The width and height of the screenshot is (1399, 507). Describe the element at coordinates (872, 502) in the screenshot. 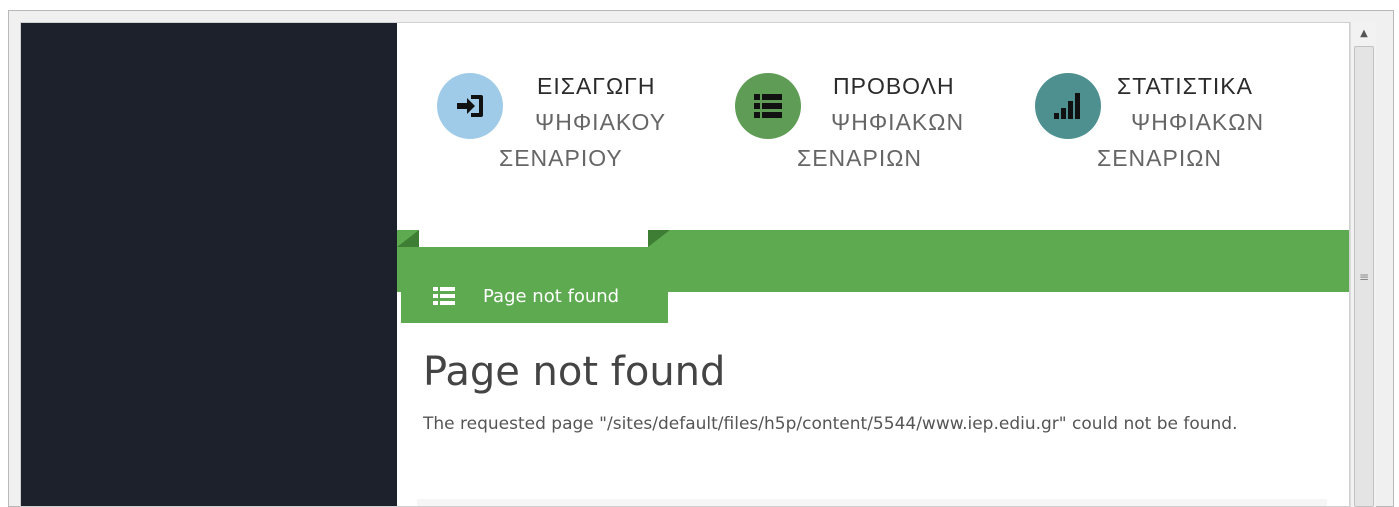

I see `content-box` at that location.